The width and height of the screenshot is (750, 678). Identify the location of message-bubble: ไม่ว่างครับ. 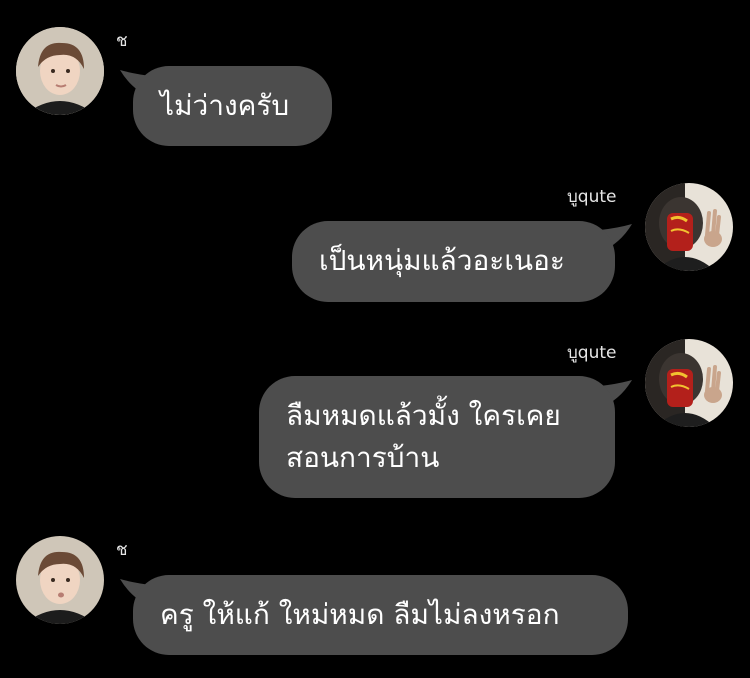
(232, 106).